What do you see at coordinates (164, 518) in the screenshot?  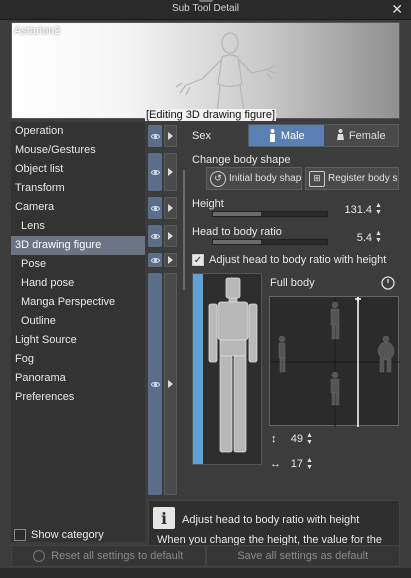 I see `info-icon: i` at bounding box center [164, 518].